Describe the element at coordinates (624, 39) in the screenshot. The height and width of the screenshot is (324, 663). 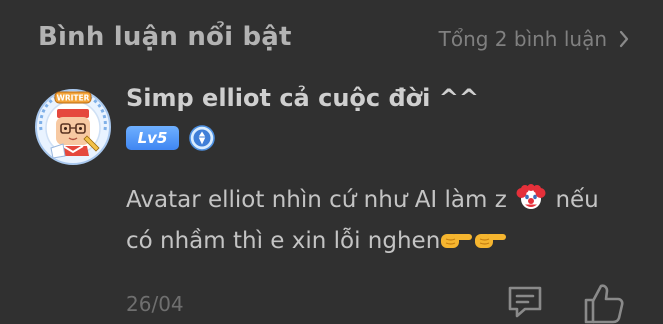
I see `chevron-right-icon` at that location.